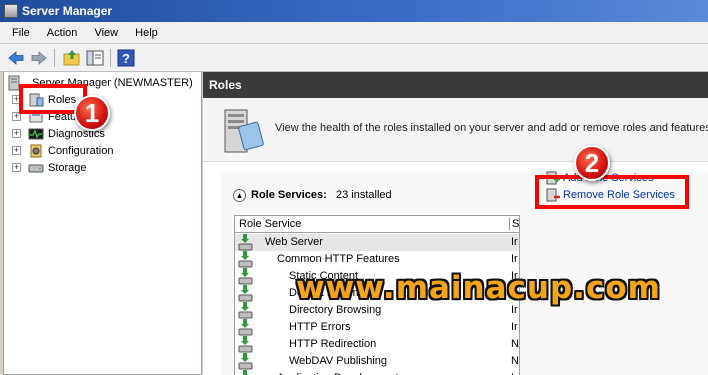 The width and height of the screenshot is (708, 375). Describe the element at coordinates (333, 344) in the screenshot. I see `role-service-name: HTTP Redirection` at that location.